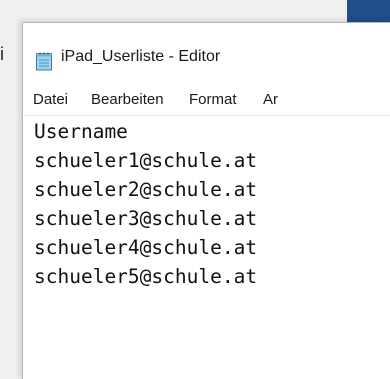 This screenshot has height=379, width=390. Describe the element at coordinates (213, 100) in the screenshot. I see `menu-format: Format` at that location.